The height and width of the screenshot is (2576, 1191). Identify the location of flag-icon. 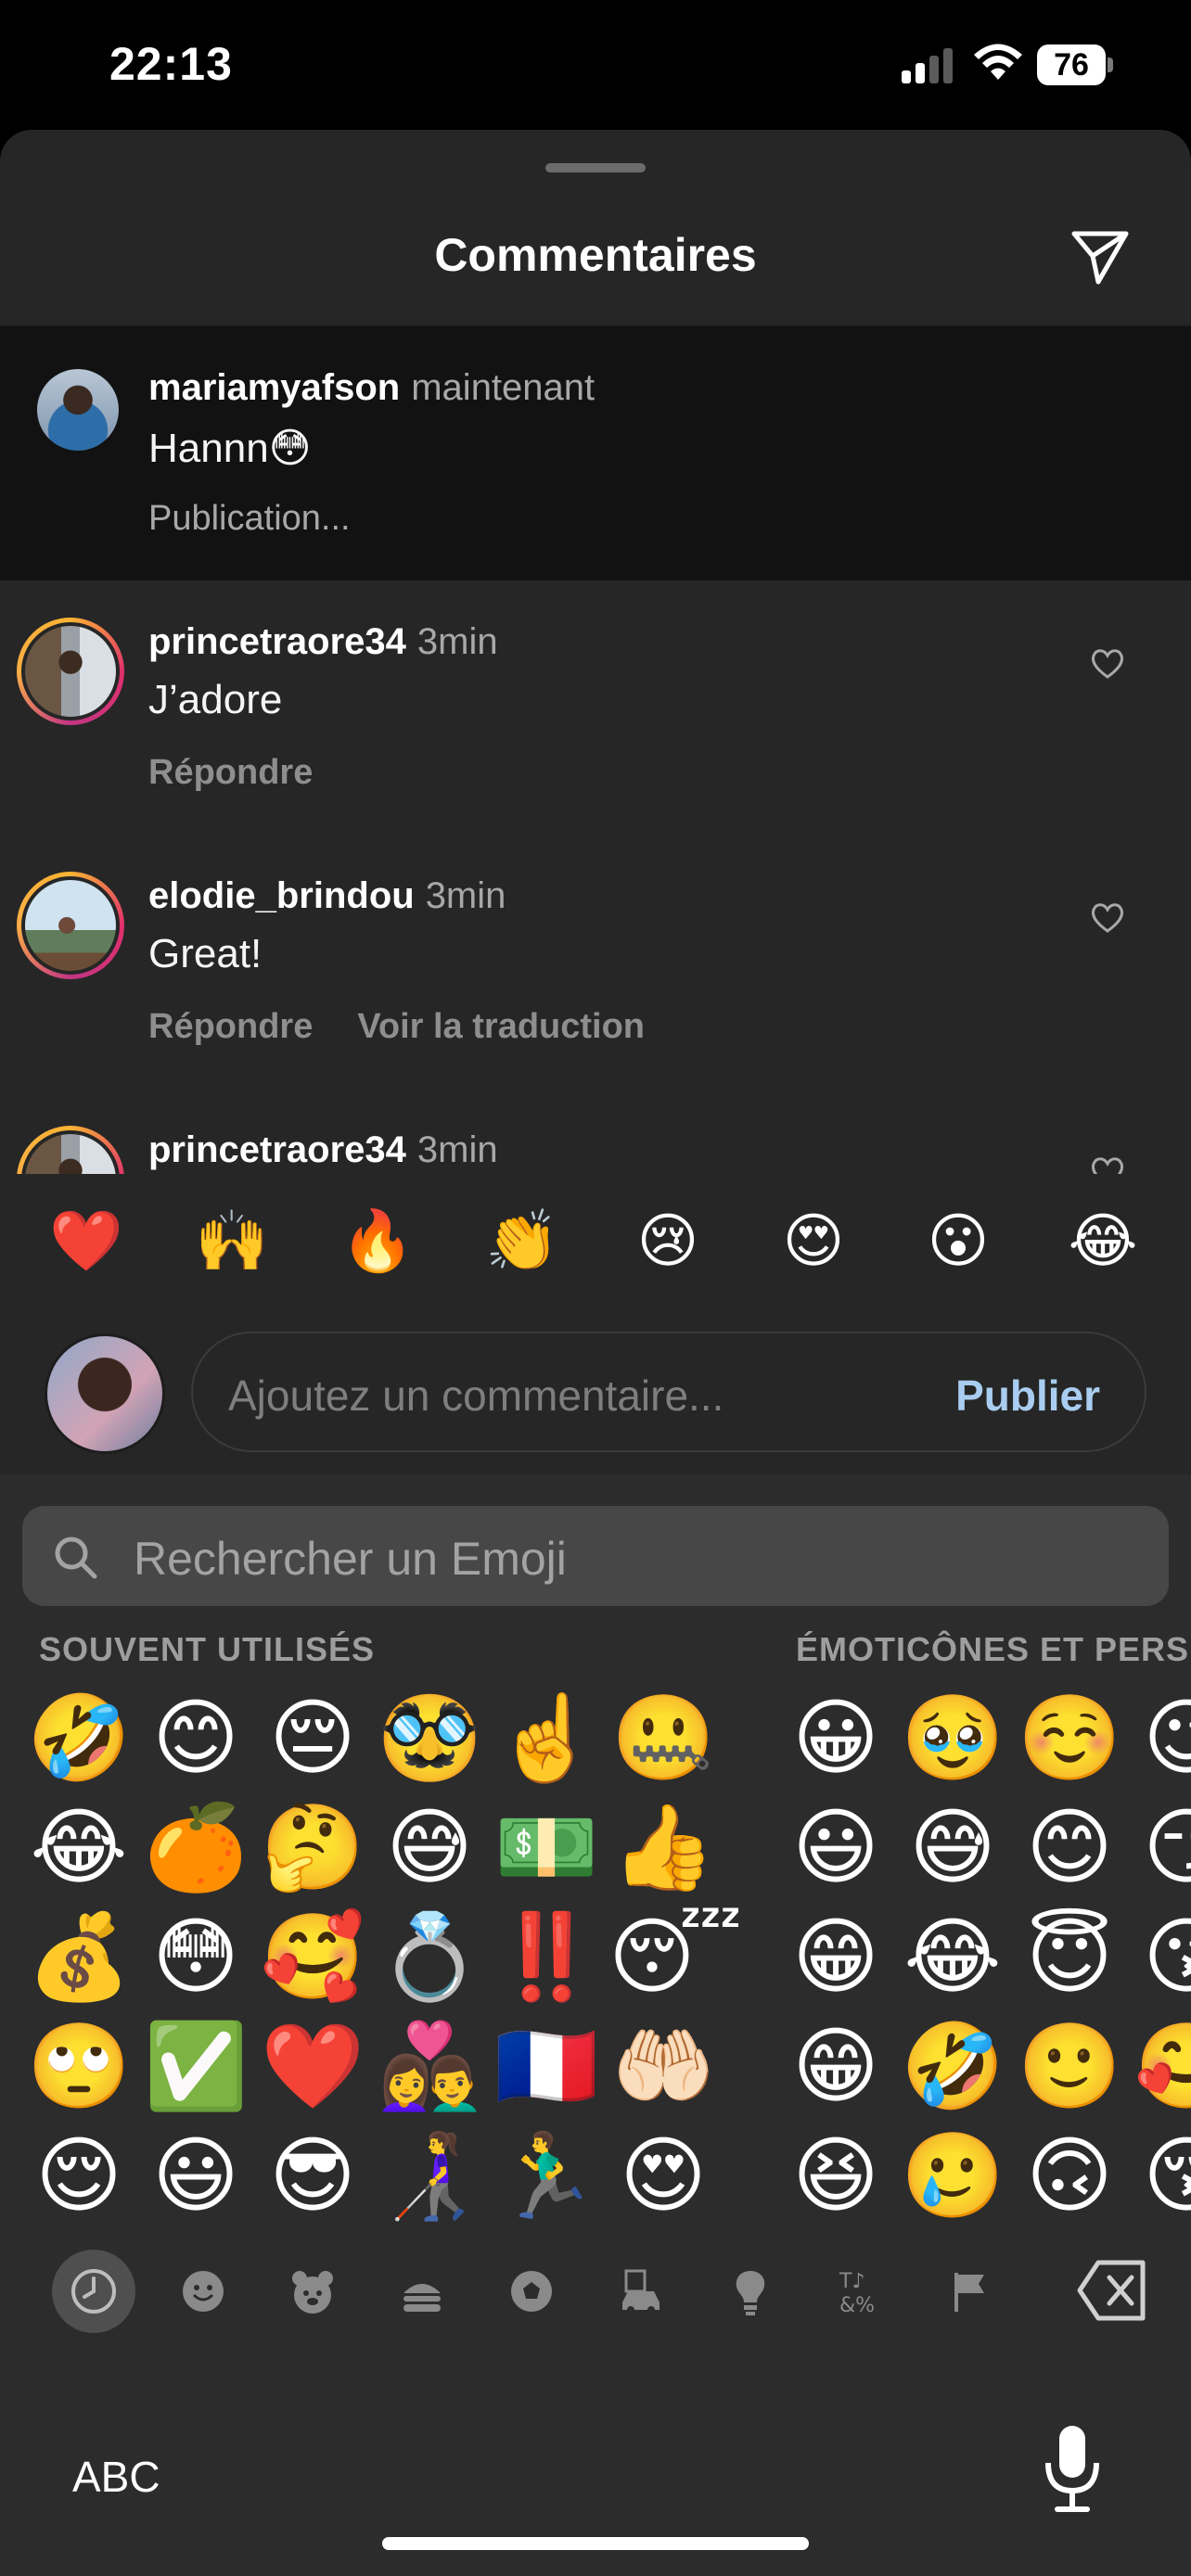
(970, 2291).